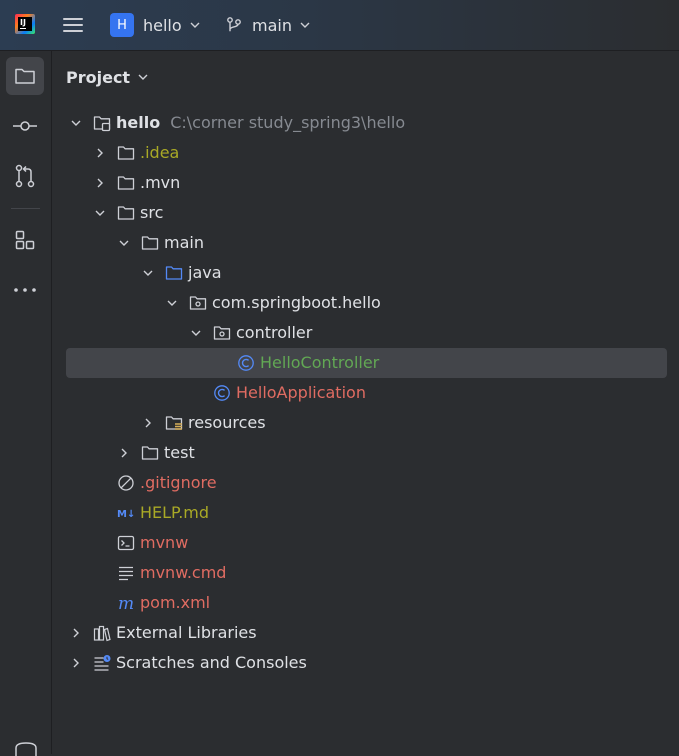  I want to click on svg-text: M↓, so click(126, 514).